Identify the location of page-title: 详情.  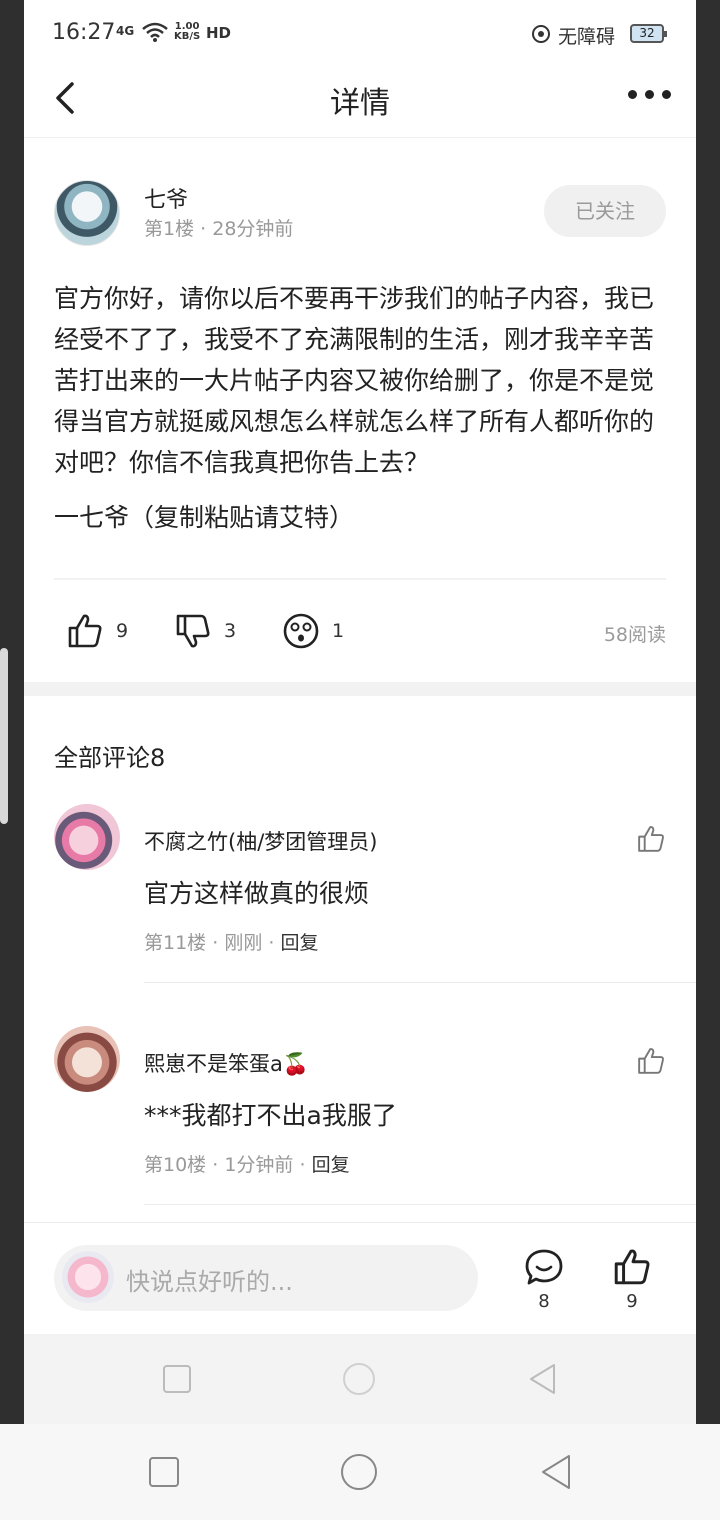
(360, 103).